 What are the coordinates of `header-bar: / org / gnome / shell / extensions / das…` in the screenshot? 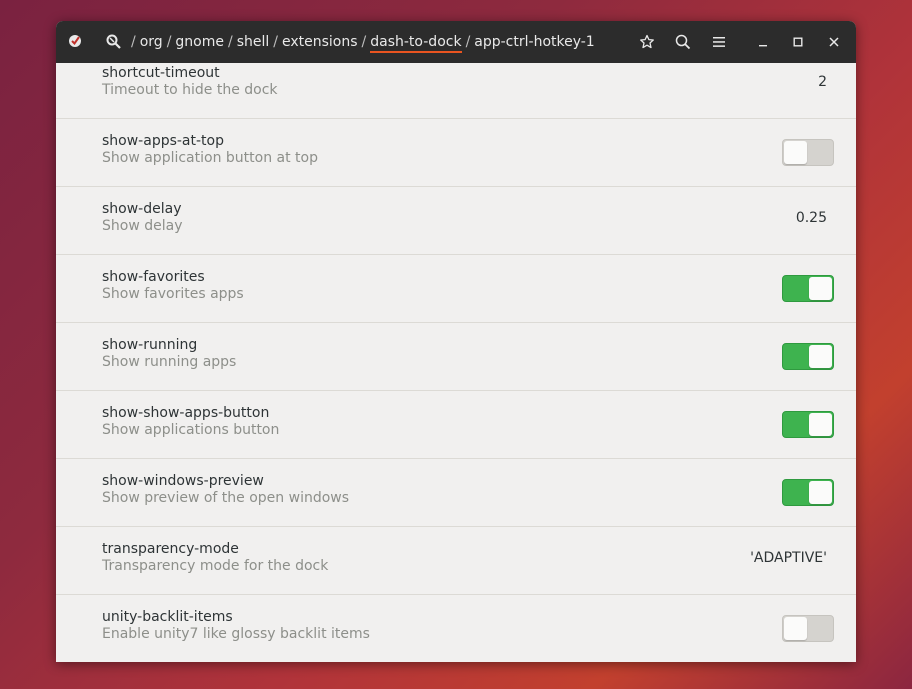 It's located at (456, 42).